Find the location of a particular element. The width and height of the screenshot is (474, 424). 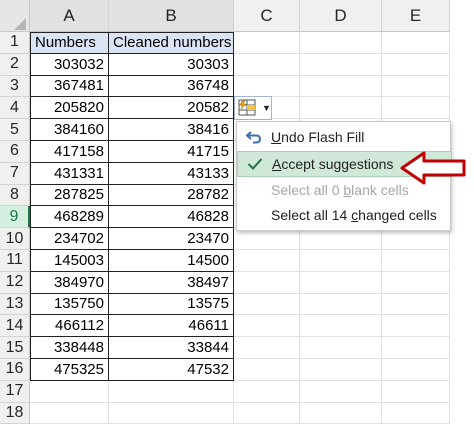

cell-C3 is located at coordinates (267, 86).